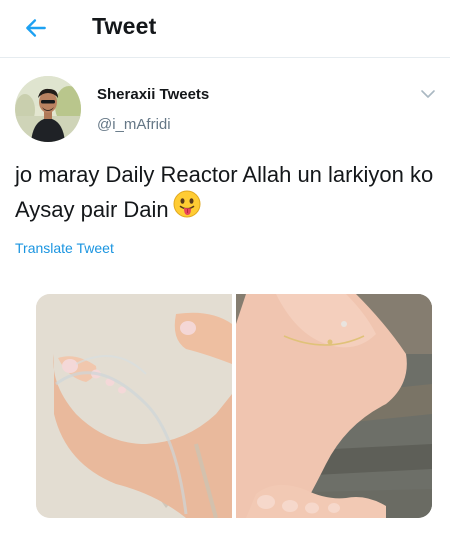  I want to click on chevron-down-icon, so click(428, 94).